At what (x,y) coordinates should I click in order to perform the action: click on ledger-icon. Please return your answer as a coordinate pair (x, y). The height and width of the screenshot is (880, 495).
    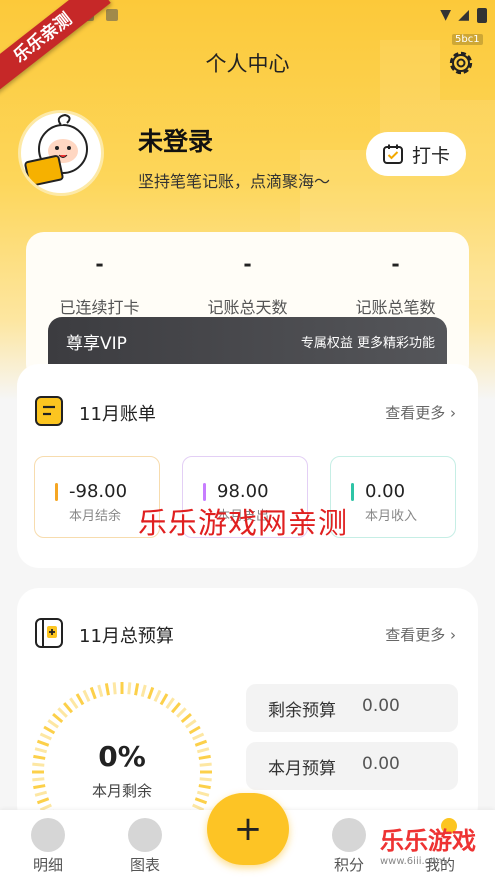
    Looking at the image, I should click on (48, 835).